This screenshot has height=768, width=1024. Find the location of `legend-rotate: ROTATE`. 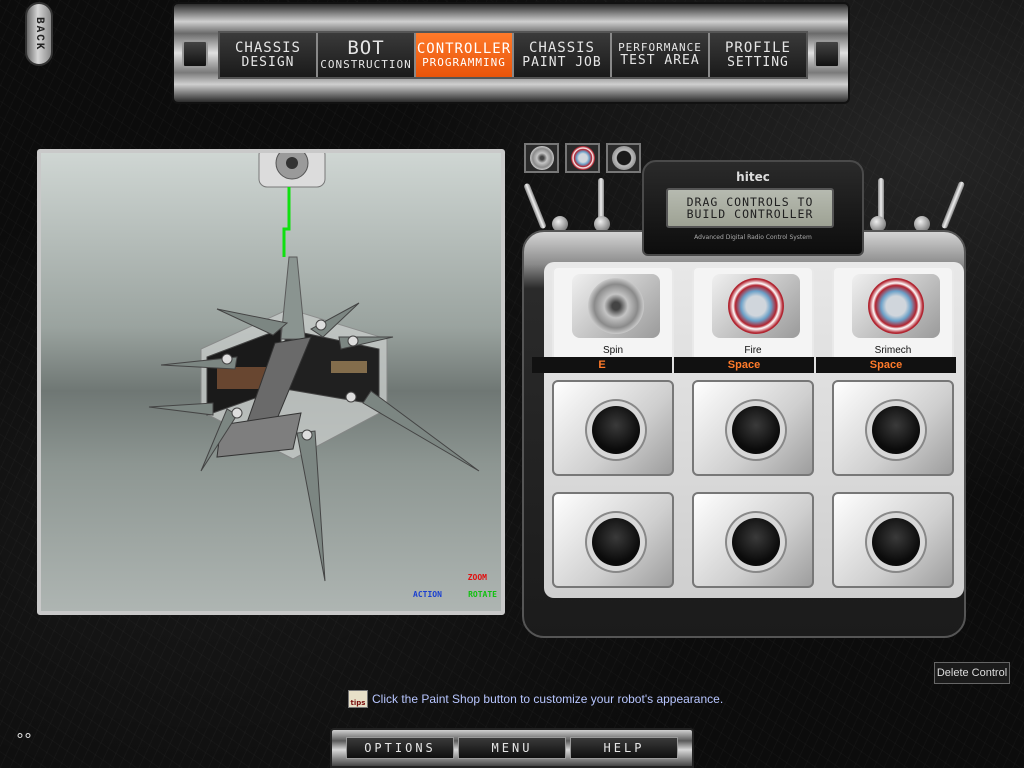

legend-rotate: ROTATE is located at coordinates (482, 594).